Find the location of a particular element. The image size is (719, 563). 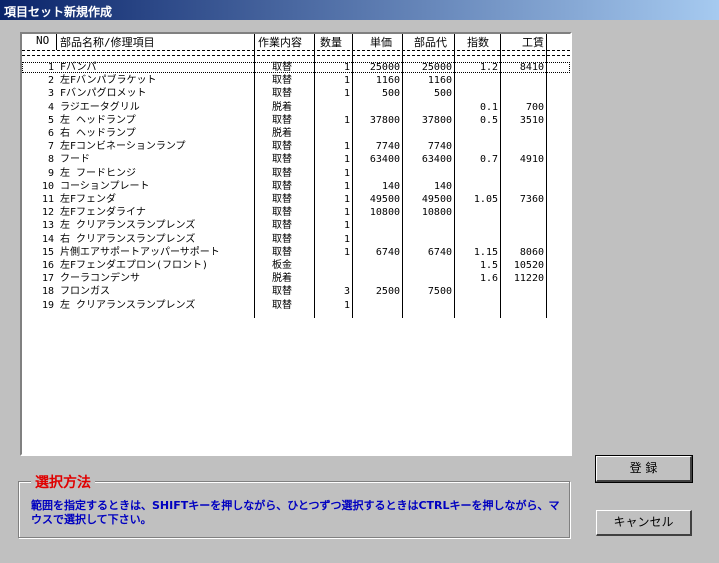

table-row: 14 右 クリアランスランプレンズ 取替 1 is located at coordinates (296, 239).